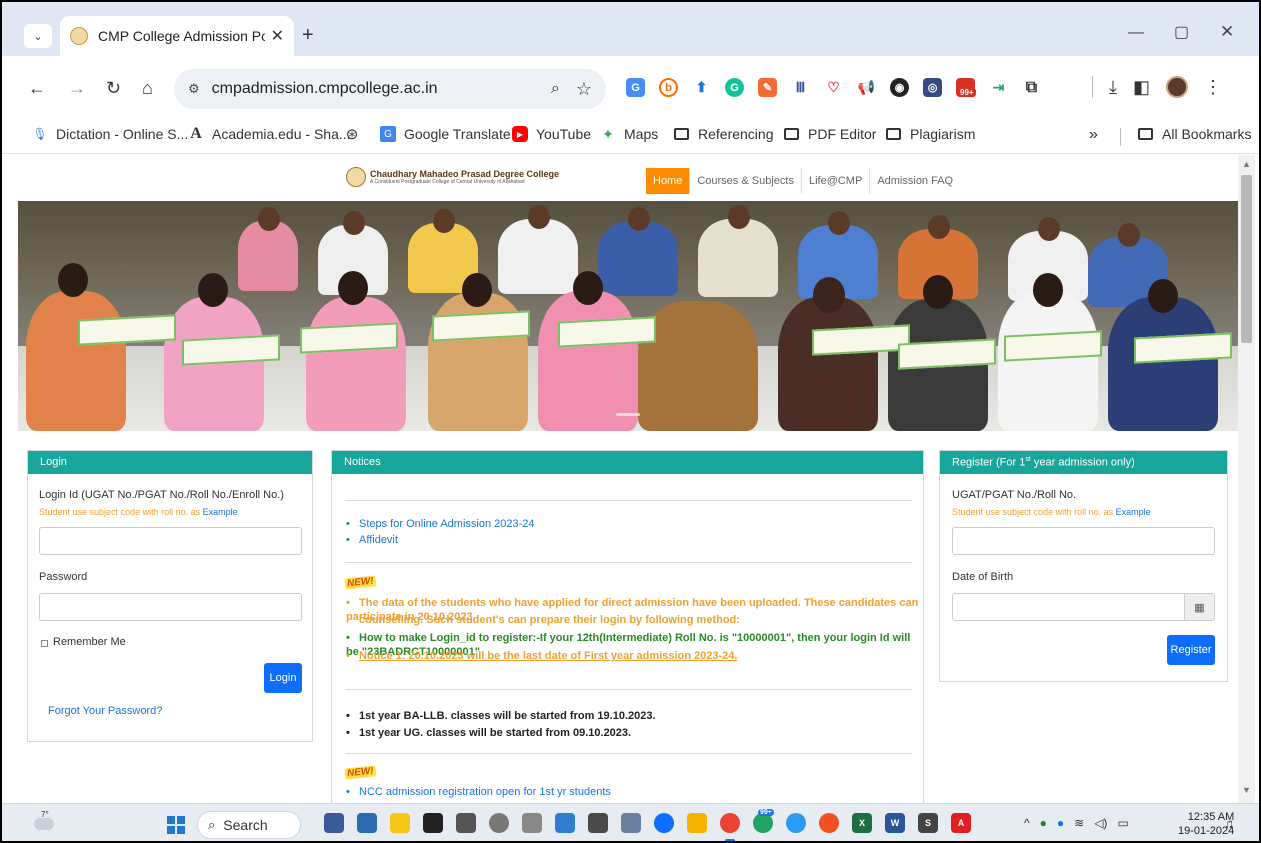 The image size is (1261, 843). I want to click on login-id-input, so click(170, 541).